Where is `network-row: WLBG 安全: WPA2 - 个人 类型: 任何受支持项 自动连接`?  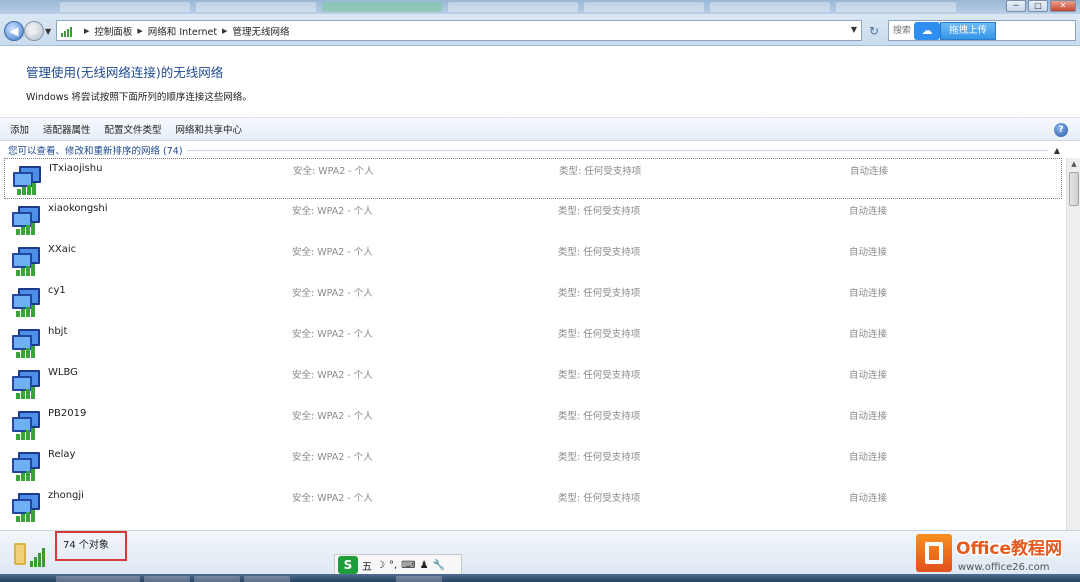
network-row: WLBG 安全: WPA2 - 个人 类型: 任何受支持项 自动连接 is located at coordinates (533, 383).